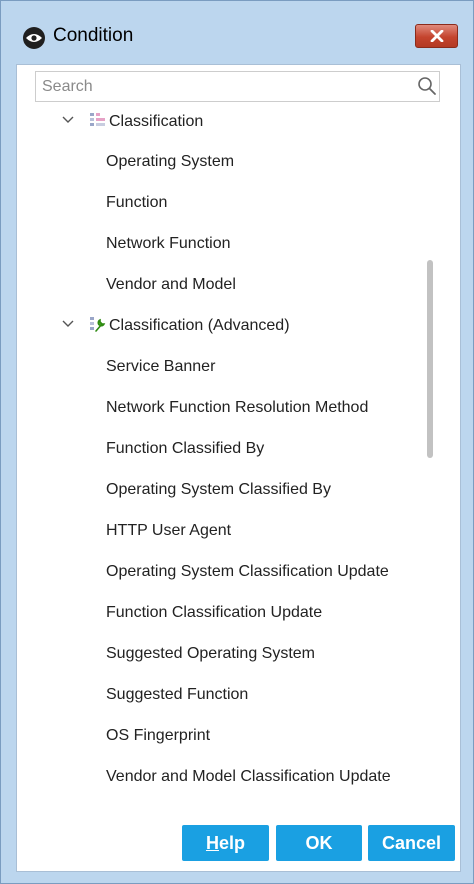 This screenshot has height=884, width=474. What do you see at coordinates (237, 408) in the screenshot?
I see `tree-item-network-function-resolution-method: Network Function Resolution Method` at bounding box center [237, 408].